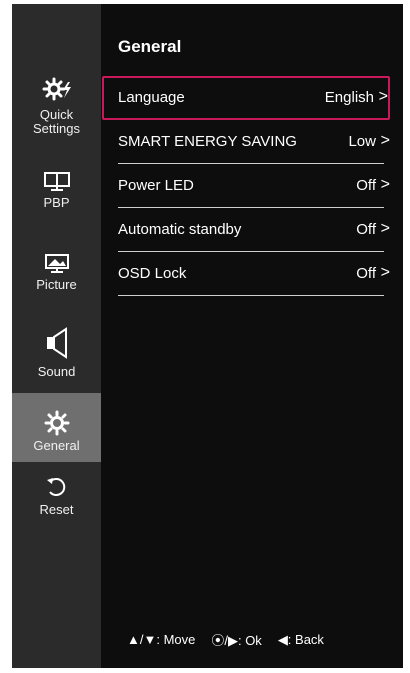 Image resolution: width=410 pixels, height=673 pixels. Describe the element at coordinates (56, 371) in the screenshot. I see `sidebar-item-label: Sound` at that location.